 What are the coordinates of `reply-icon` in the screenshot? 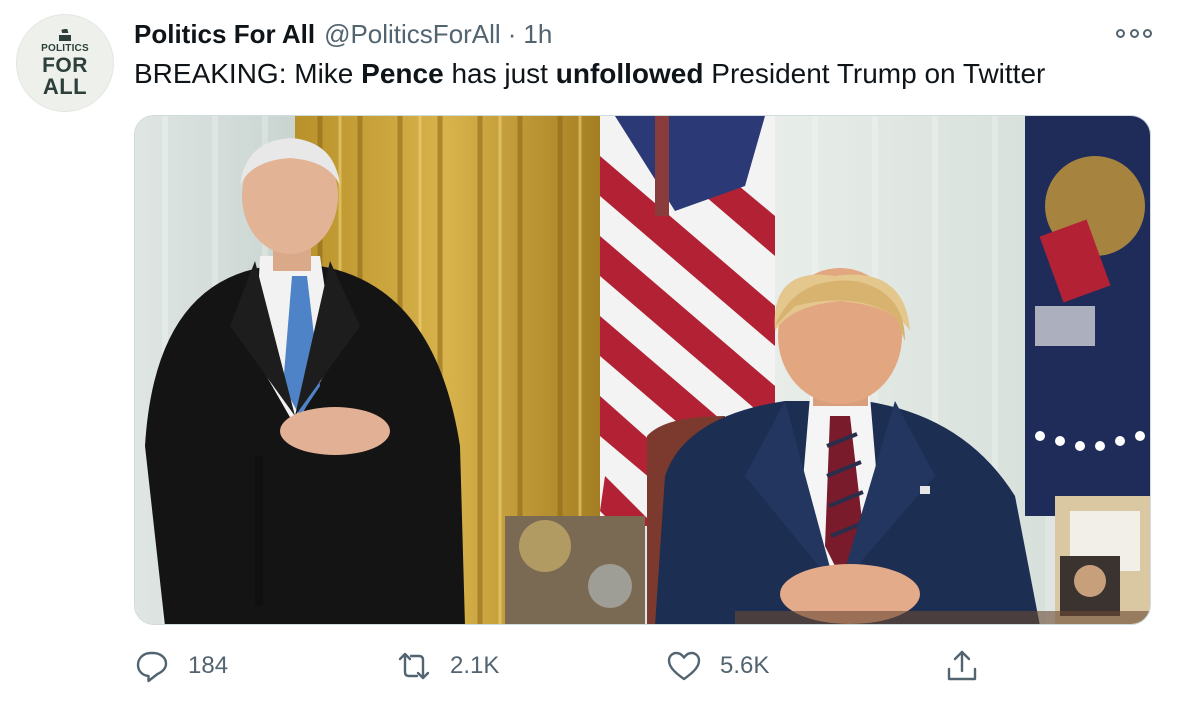 It's located at (152, 667).